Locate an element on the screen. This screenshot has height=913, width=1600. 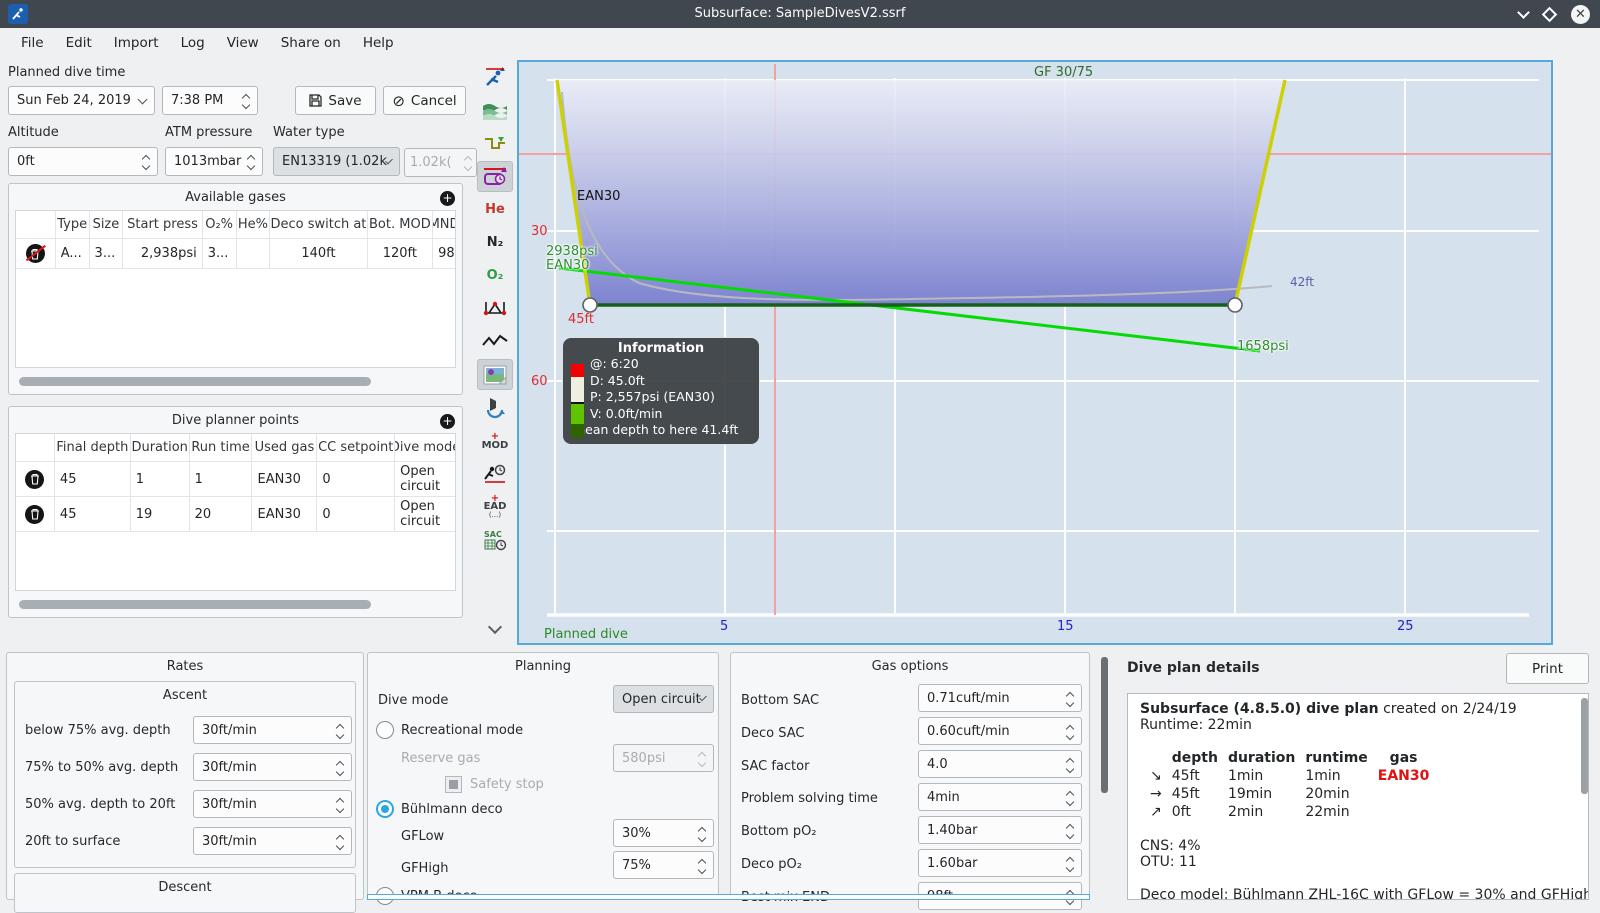
menu-log: Log is located at coordinates (193, 43).